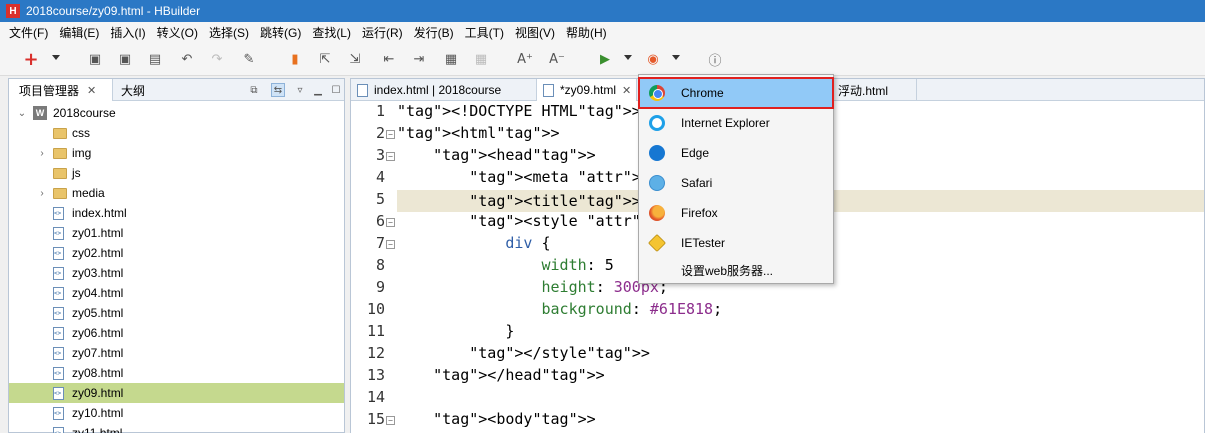  What do you see at coordinates (229, 32) in the screenshot?
I see `menu-select: 选择(S)` at bounding box center [229, 32].